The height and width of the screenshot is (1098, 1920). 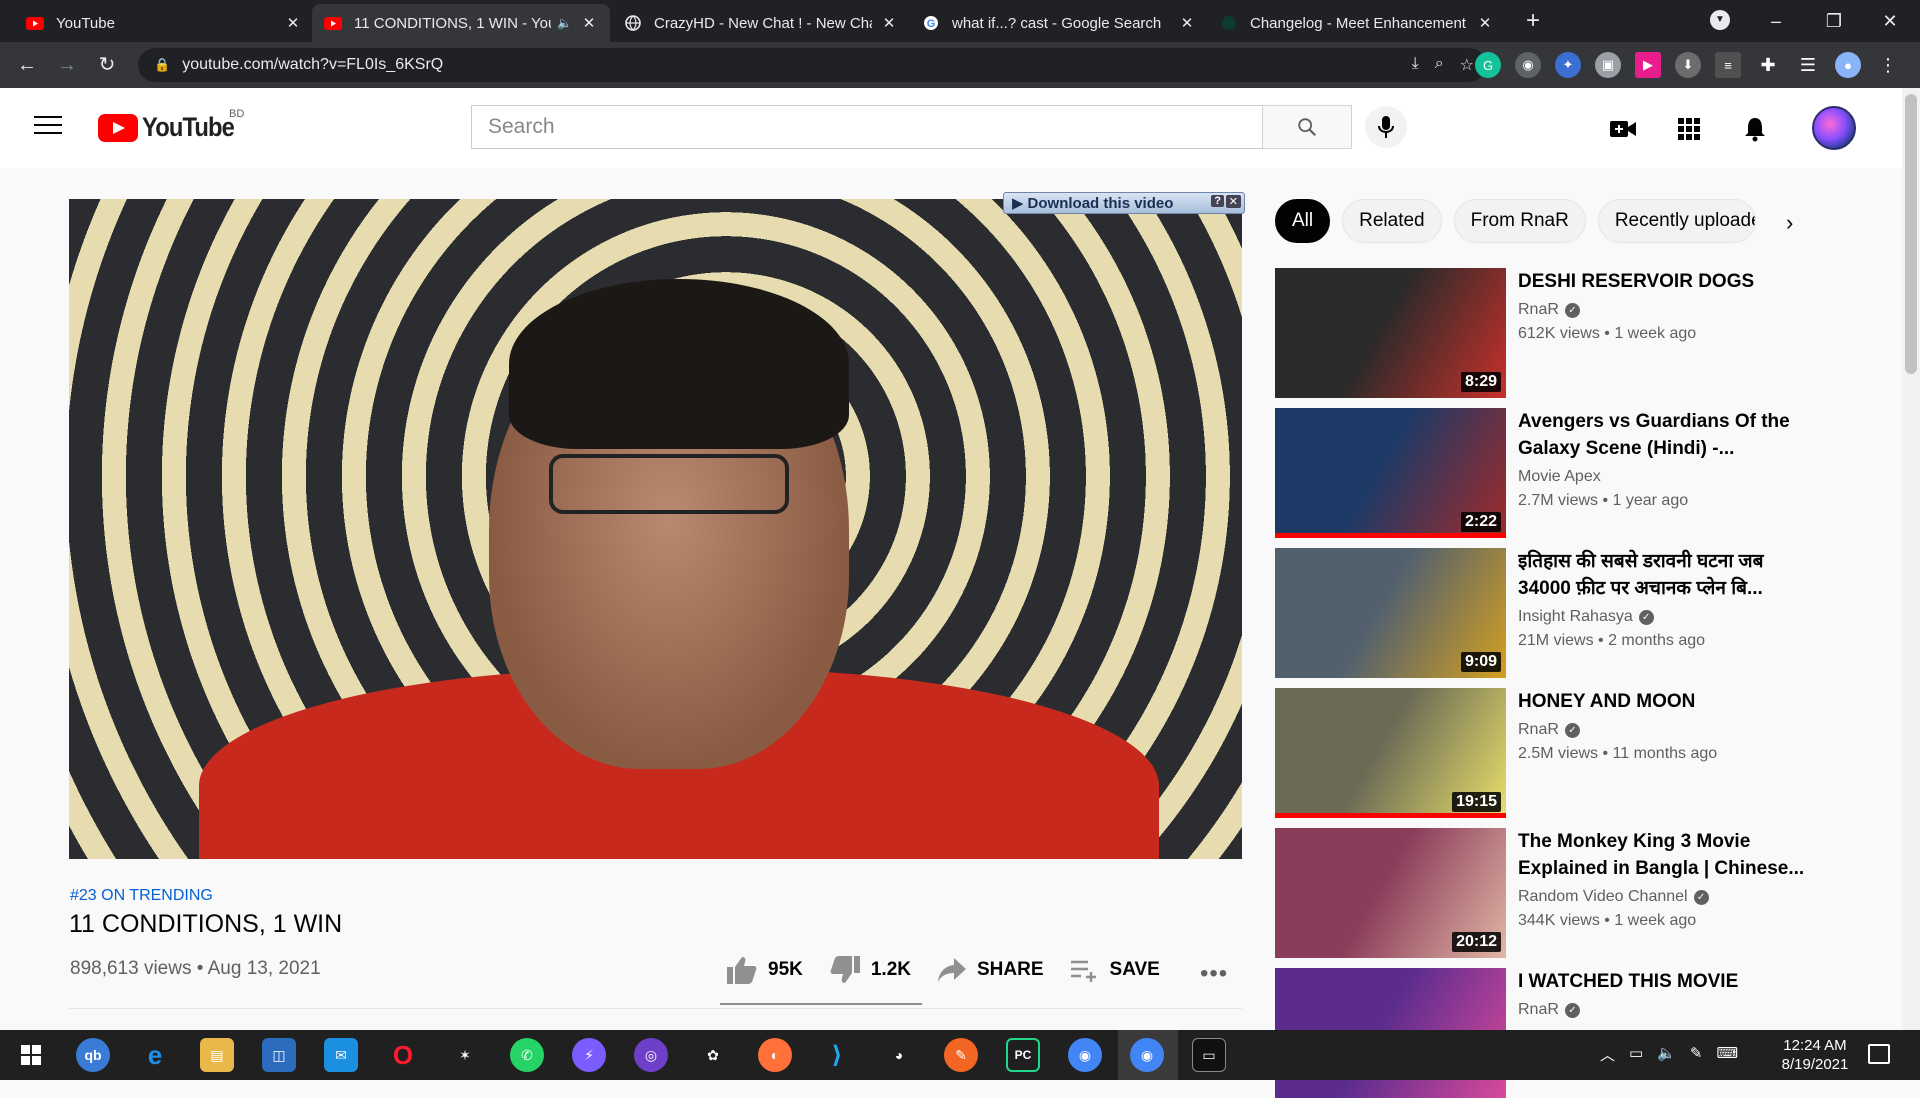 I want to click on tab-youtube: YouTube ✕, so click(x=164, y=23).